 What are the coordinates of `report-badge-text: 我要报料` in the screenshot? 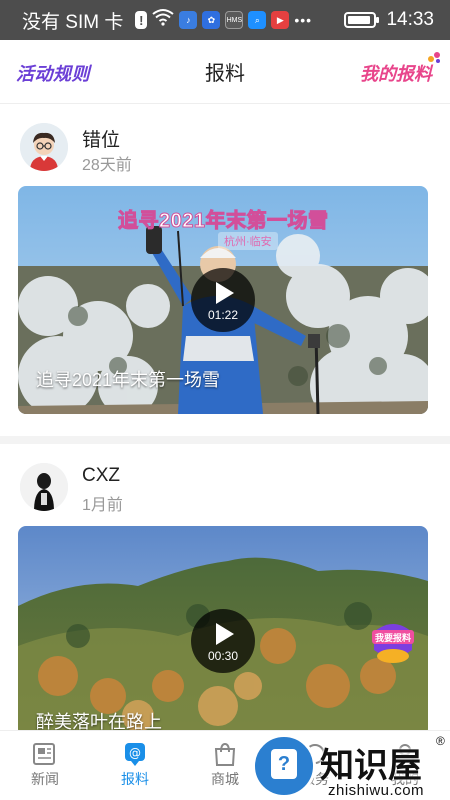 It's located at (393, 638).